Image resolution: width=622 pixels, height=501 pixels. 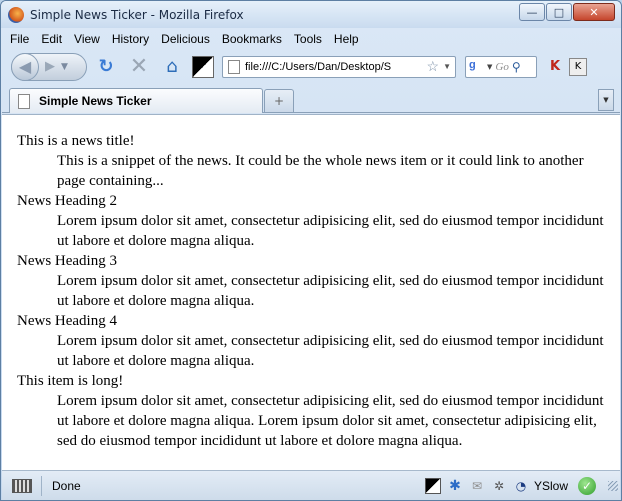 What do you see at coordinates (455, 486) in the screenshot?
I see `gear-icon: ✱` at bounding box center [455, 486].